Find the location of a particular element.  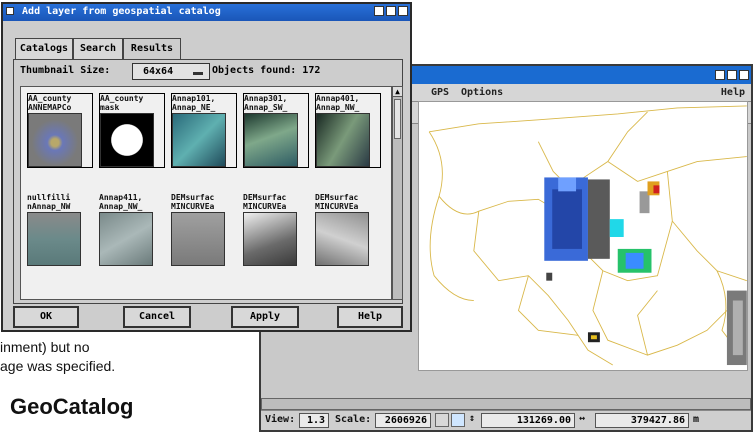

thumbnail-size-select: 64x64 is located at coordinates (171, 71).